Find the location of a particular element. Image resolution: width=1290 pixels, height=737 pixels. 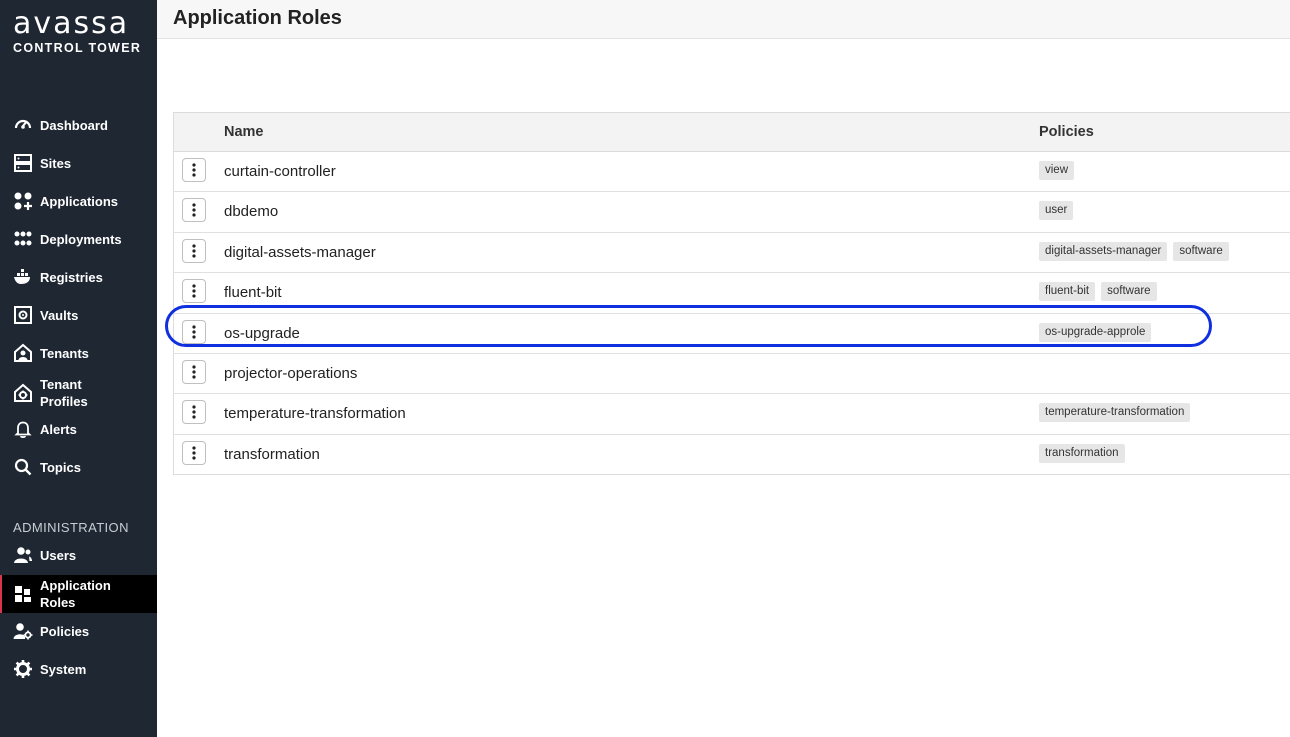

policy-tags: transformation is located at coordinates (1082, 453).